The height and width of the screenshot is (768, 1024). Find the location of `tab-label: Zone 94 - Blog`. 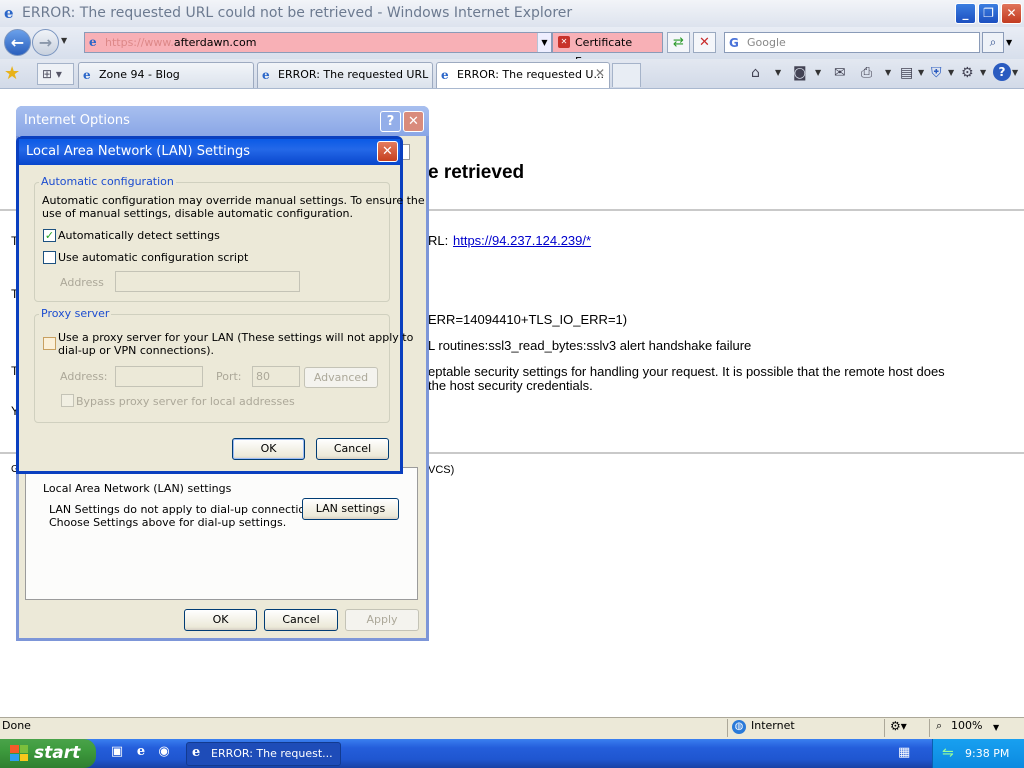

tab-label: Zone 94 - Blog is located at coordinates (139, 74).